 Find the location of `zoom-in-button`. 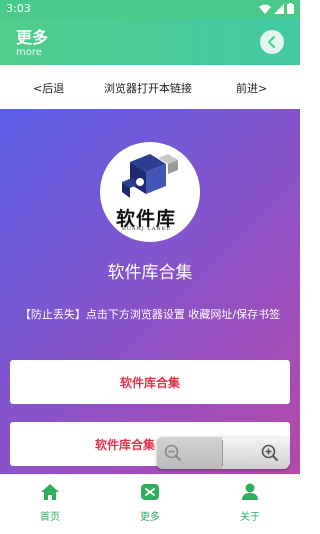

zoom-in-button is located at coordinates (256, 453).